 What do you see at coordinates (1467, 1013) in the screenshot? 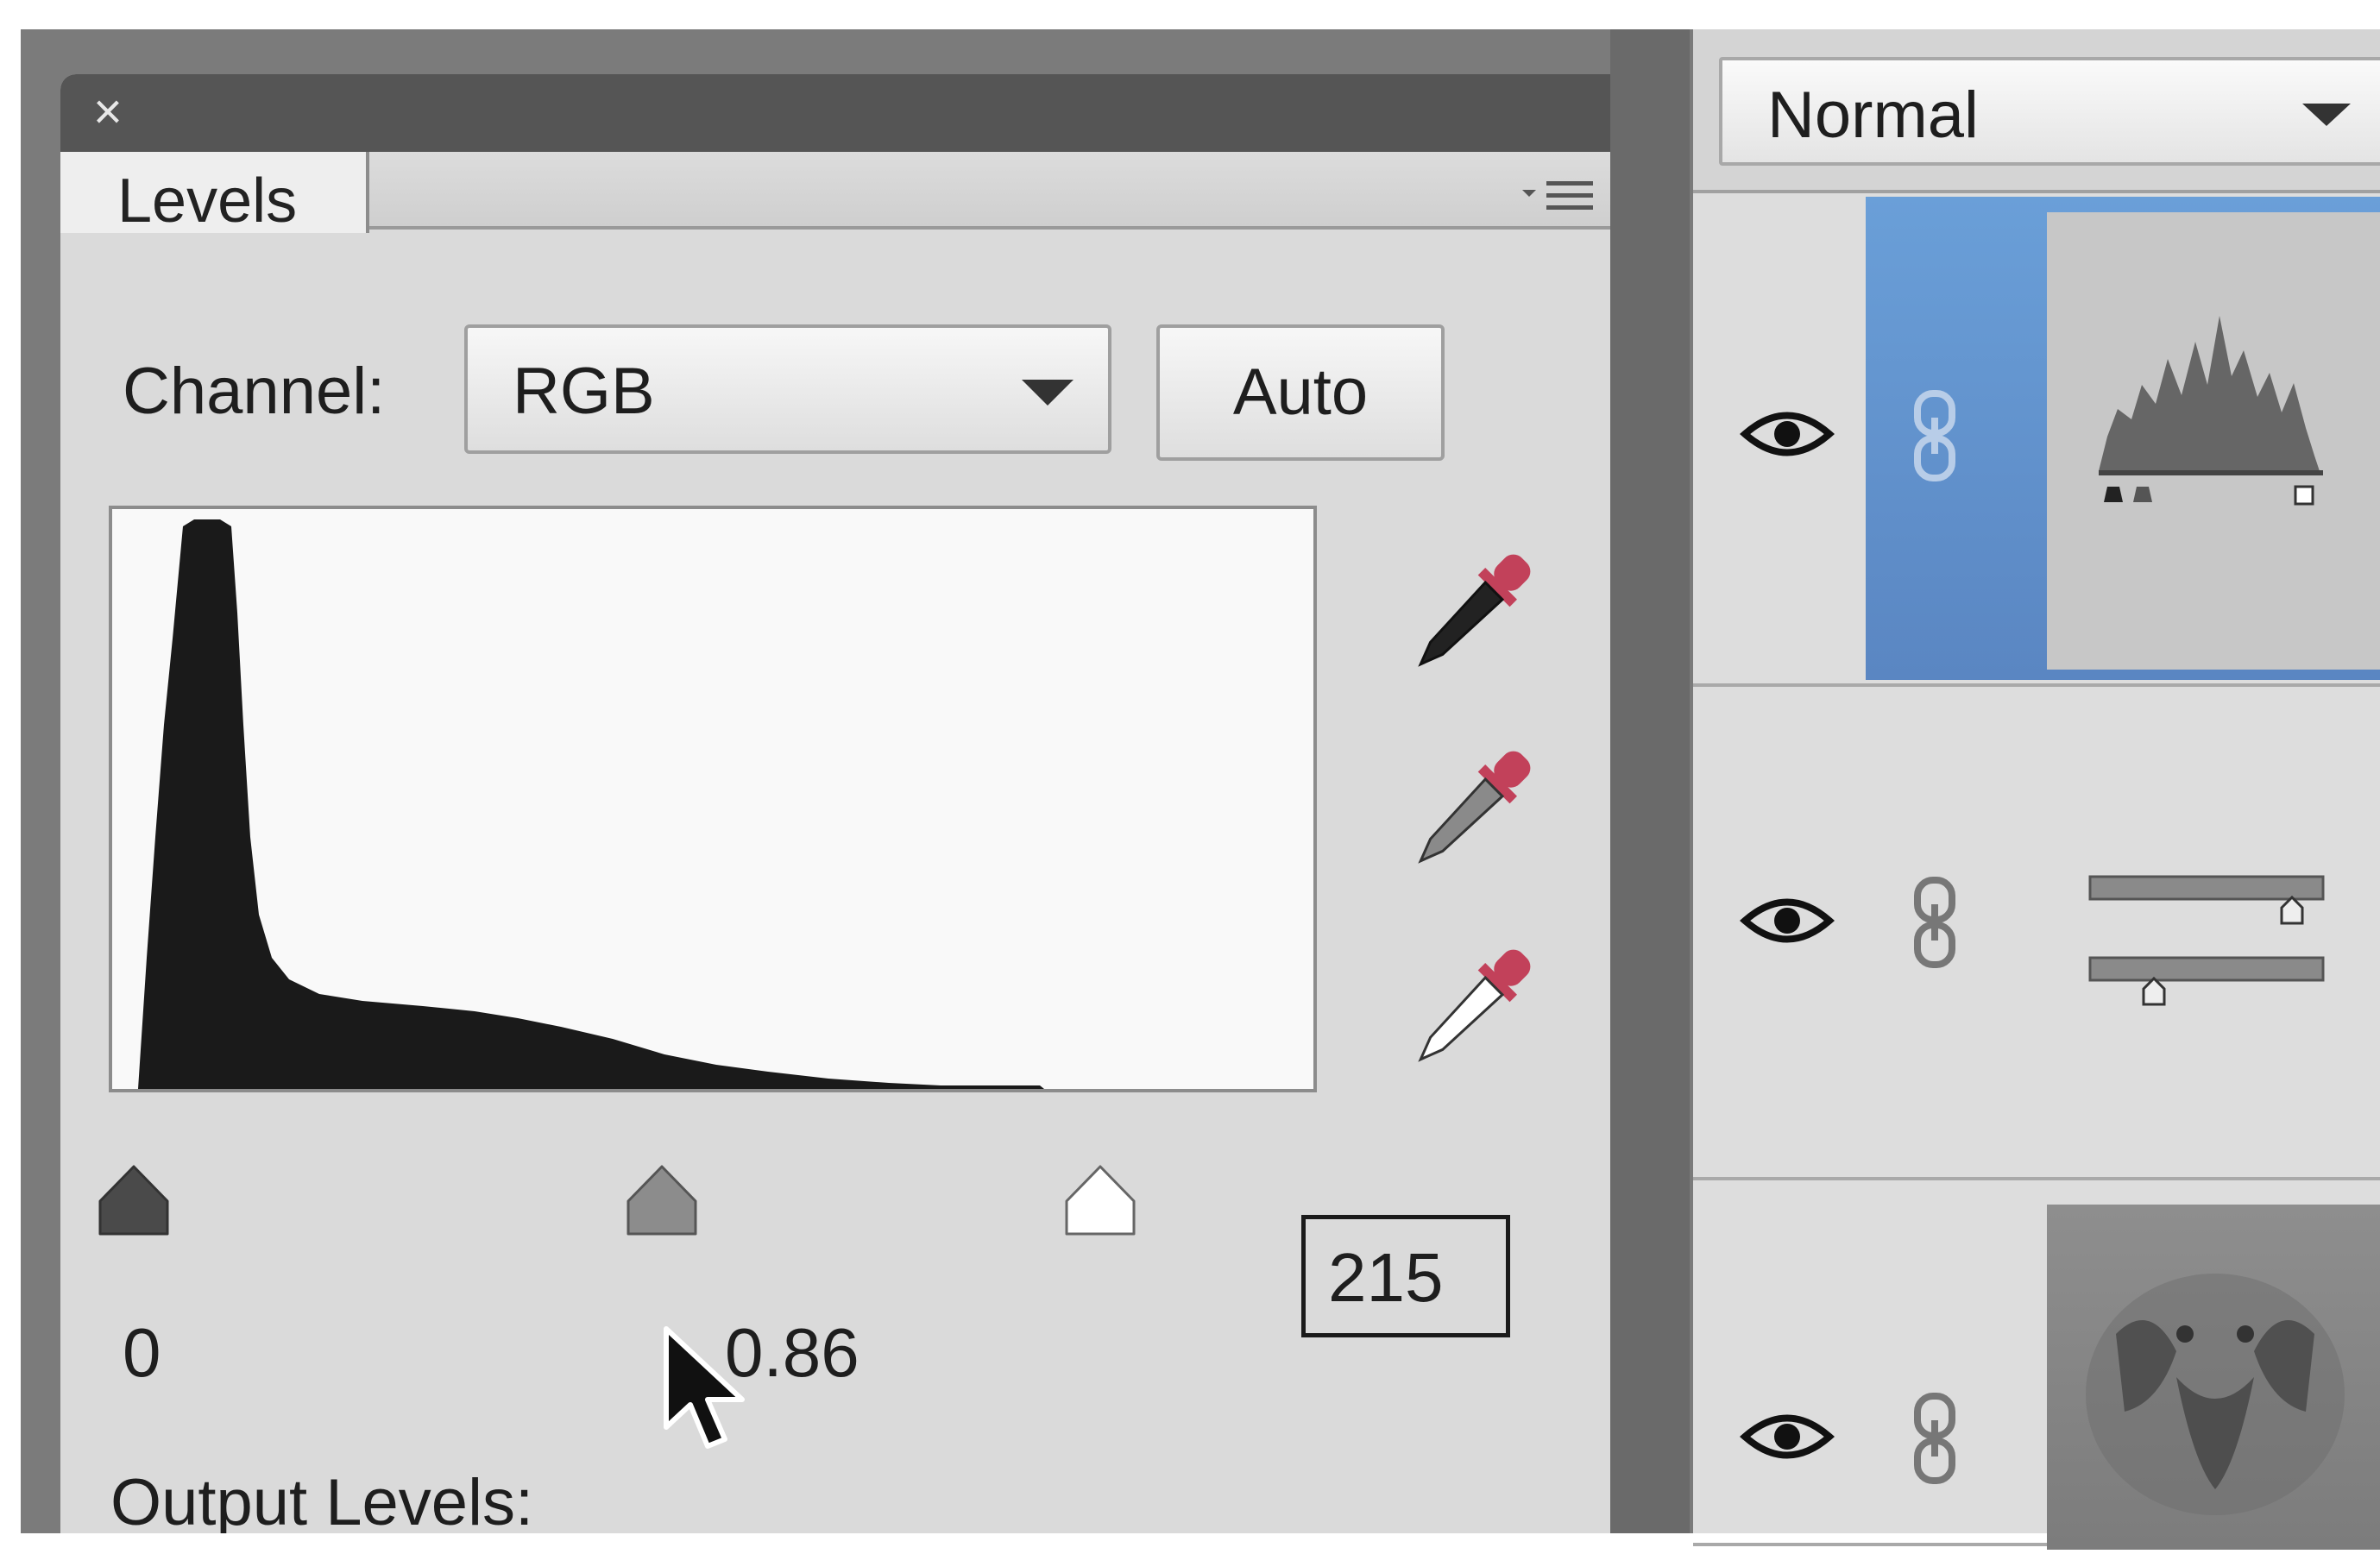
I see `set-white-point-eyedropper-icon` at bounding box center [1467, 1013].